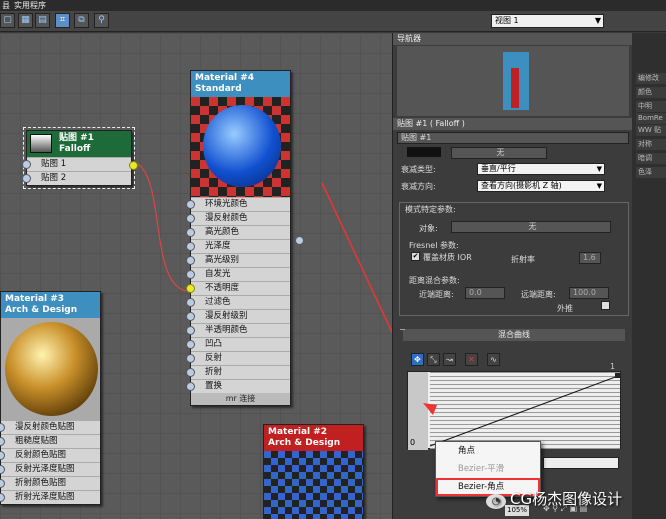 The width and height of the screenshot is (666, 519). I want to click on grid-icon: ▤, so click(42, 20).